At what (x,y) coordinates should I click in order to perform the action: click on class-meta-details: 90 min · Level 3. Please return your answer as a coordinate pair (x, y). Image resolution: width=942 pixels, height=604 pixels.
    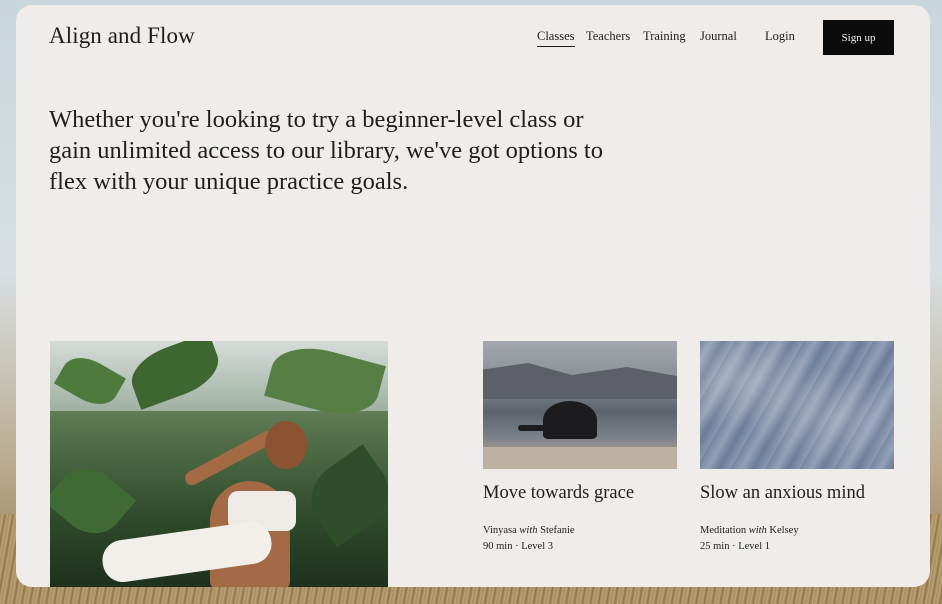
    Looking at the image, I should click on (518, 546).